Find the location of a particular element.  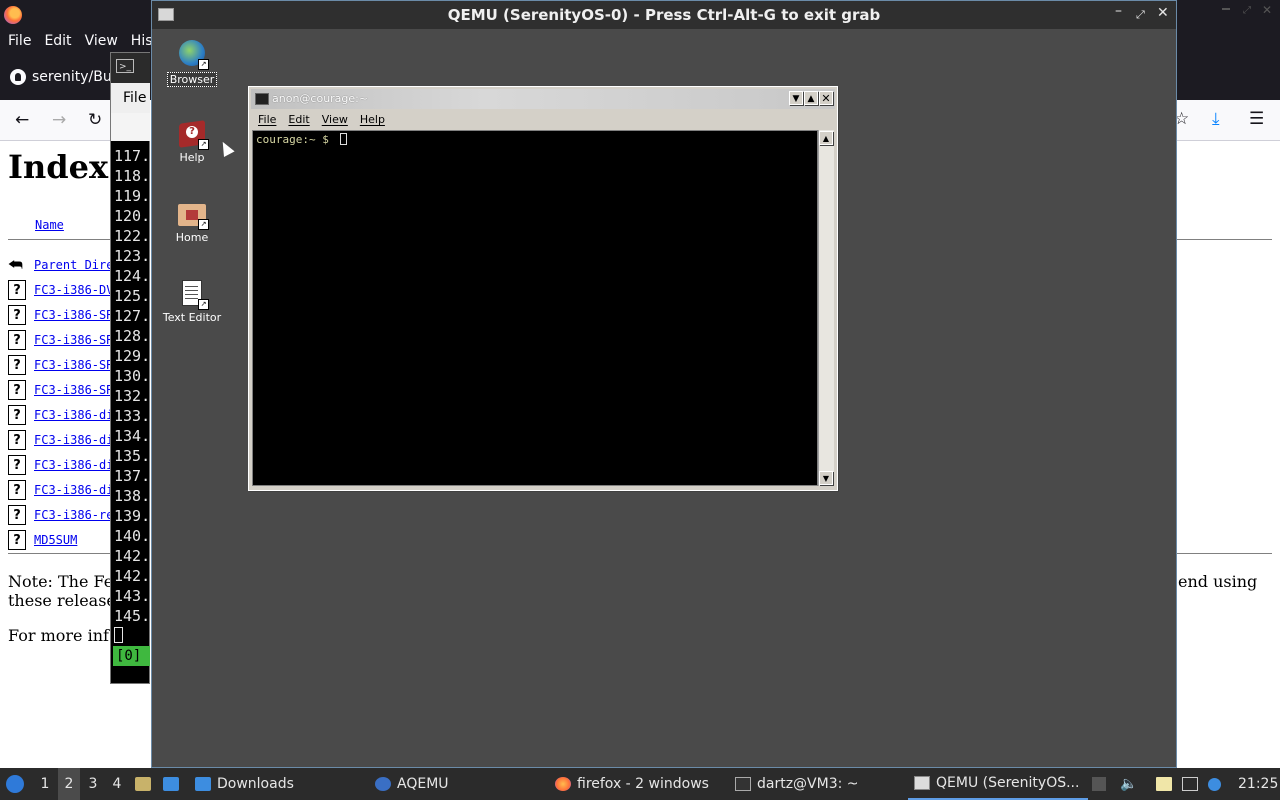

menu-view: View is located at coordinates (335, 120).